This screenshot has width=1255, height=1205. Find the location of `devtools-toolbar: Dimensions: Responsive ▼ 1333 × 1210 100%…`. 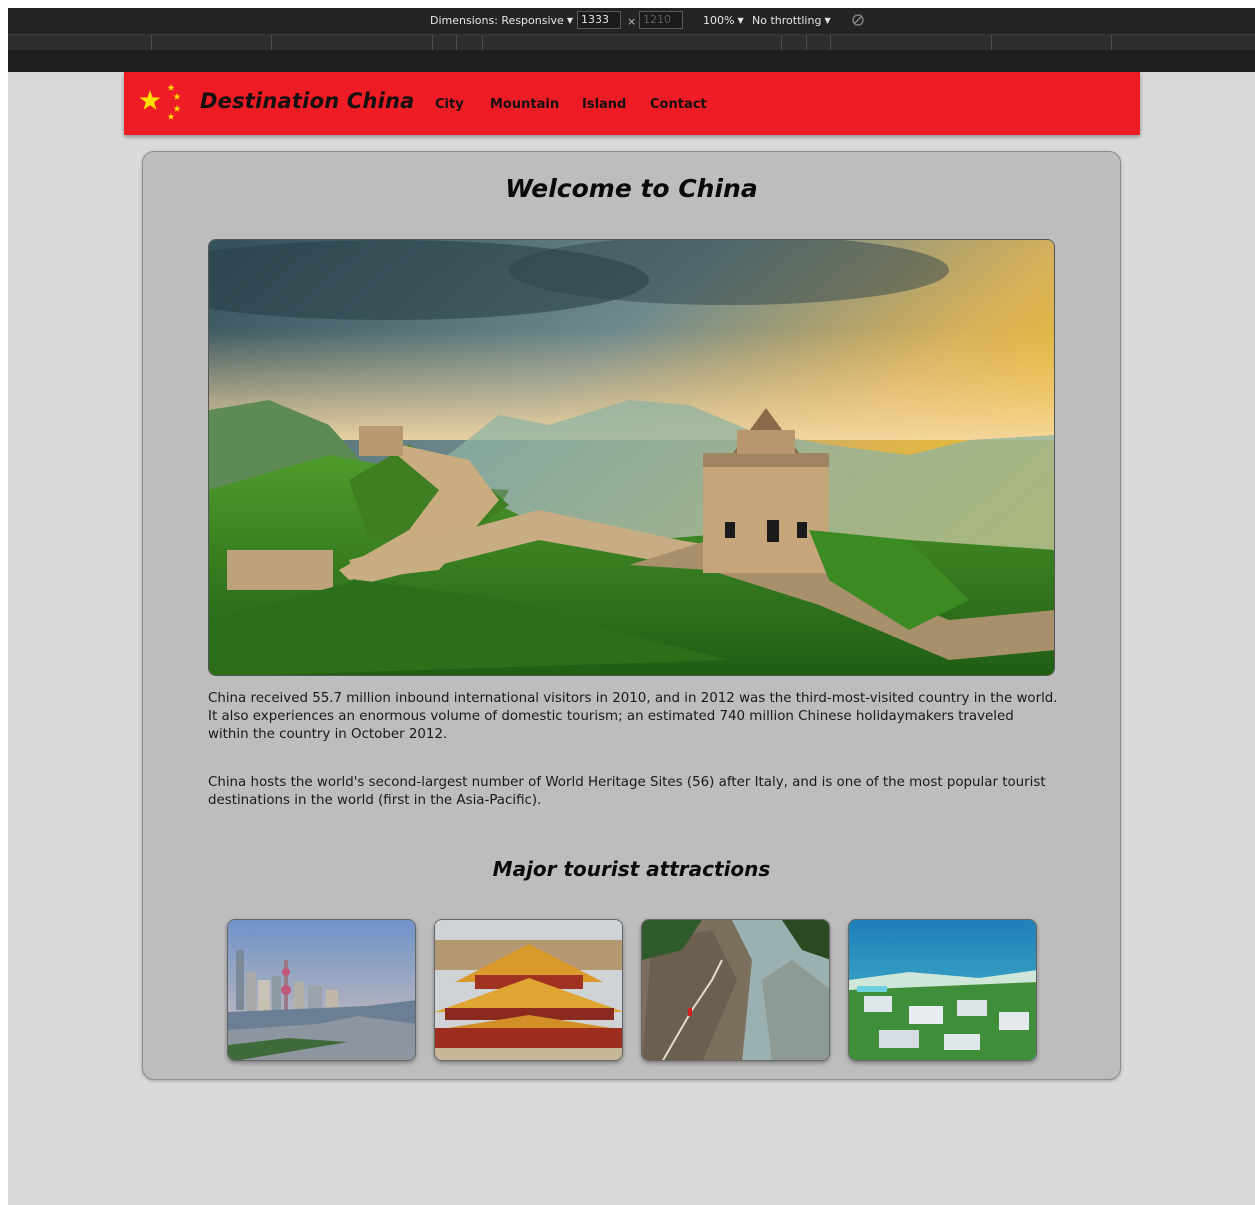

devtools-toolbar: Dimensions: Responsive ▼ 1333 × 1210 100%… is located at coordinates (631, 21).